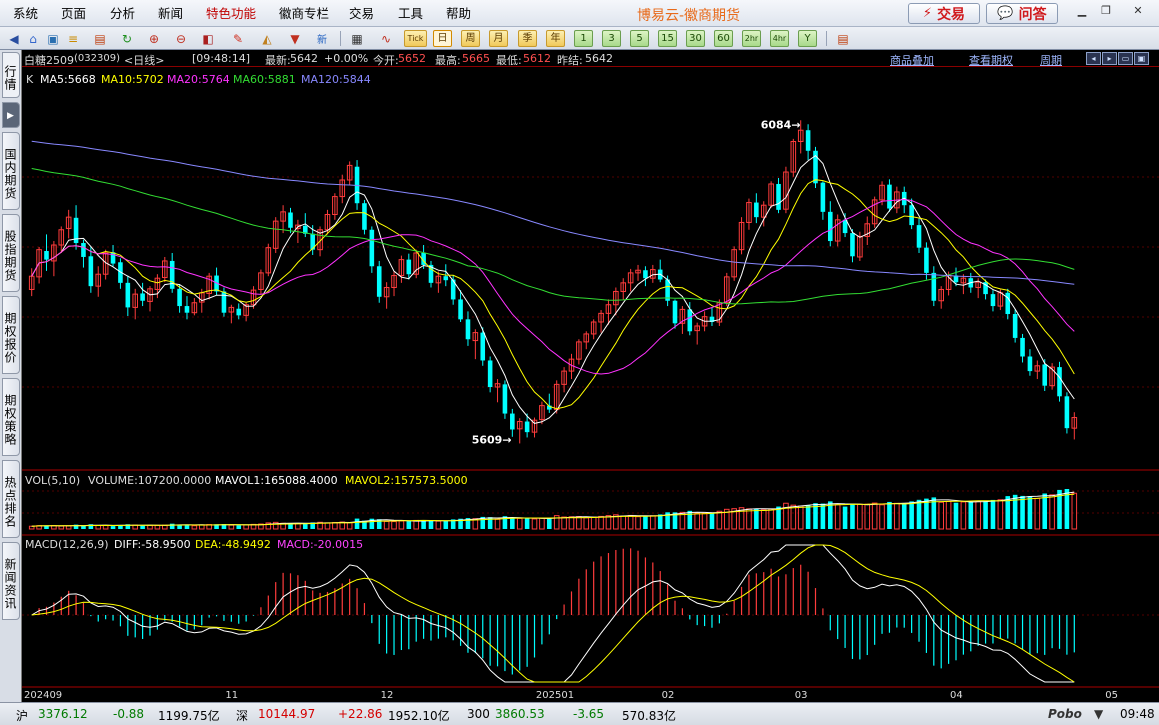  Describe the element at coordinates (1109, 58) in the screenshot. I see `scroll-right-icon: ▸` at that location.